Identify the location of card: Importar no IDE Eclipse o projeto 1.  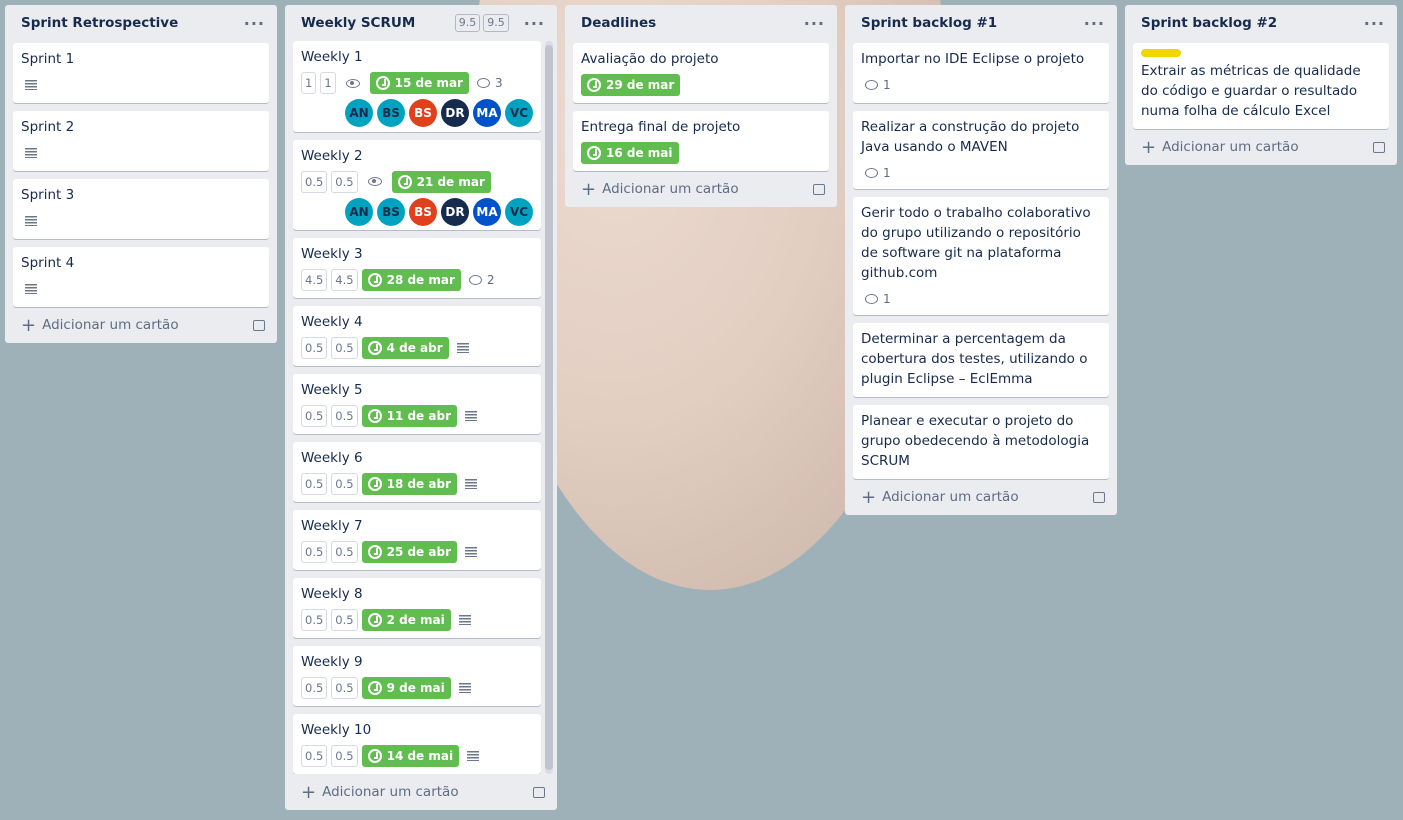
(981, 73).